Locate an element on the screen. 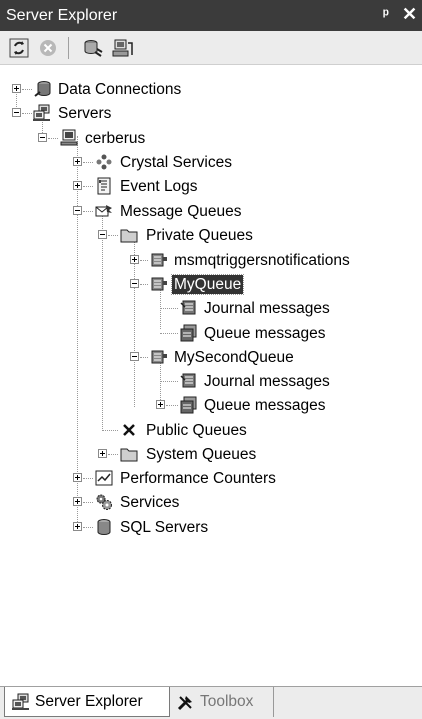  tree-item-label-selected: MyQueue is located at coordinates (207, 284).